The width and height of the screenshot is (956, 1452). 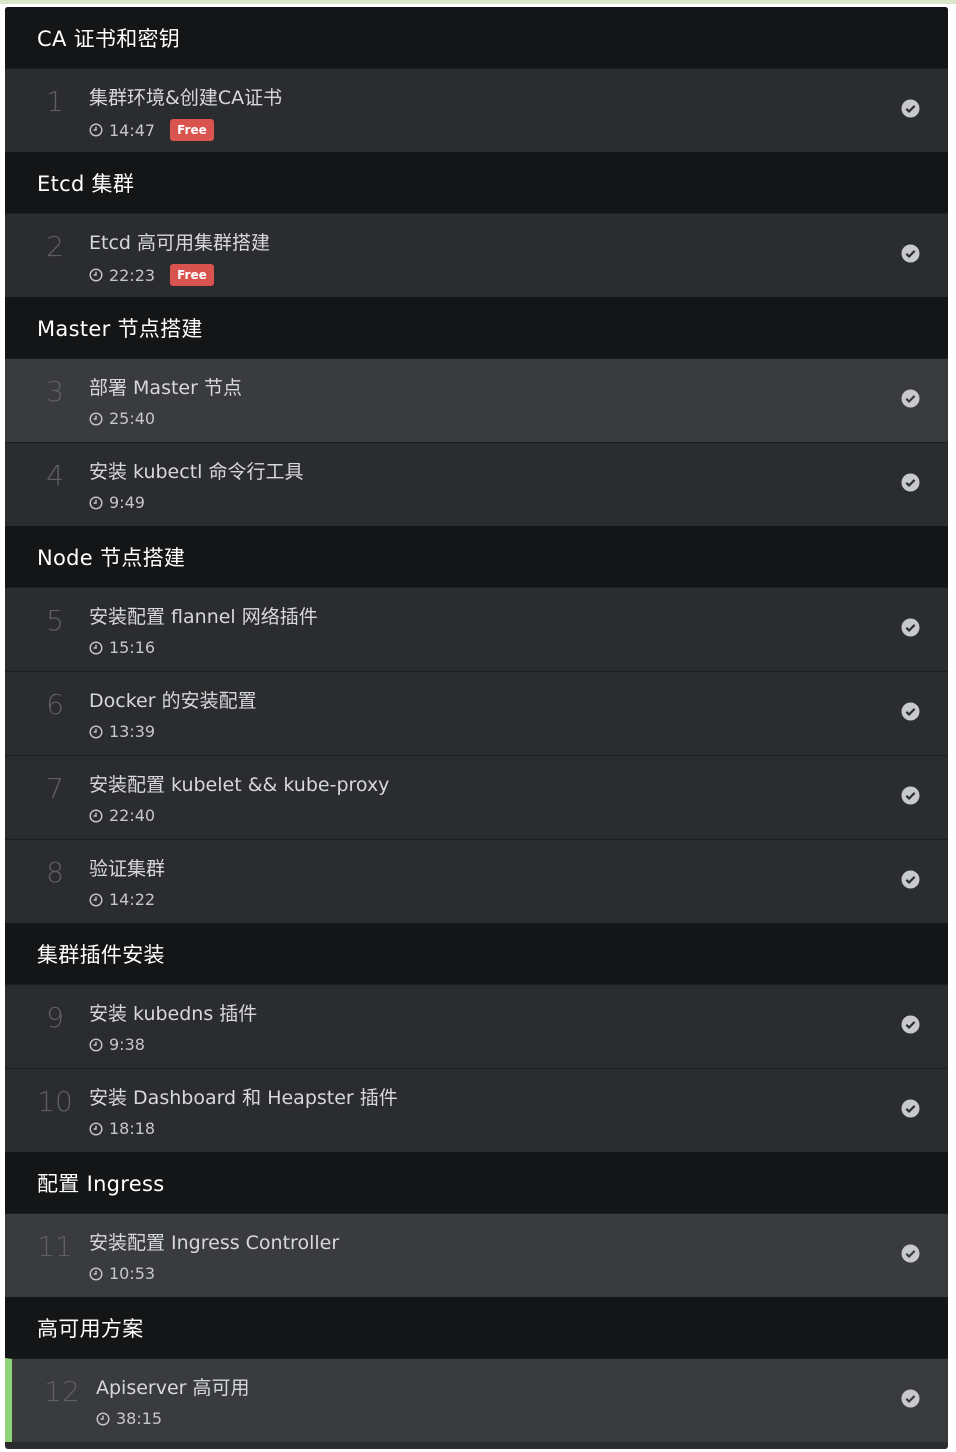 I want to click on section-title: Node 节点搭建, so click(x=111, y=557).